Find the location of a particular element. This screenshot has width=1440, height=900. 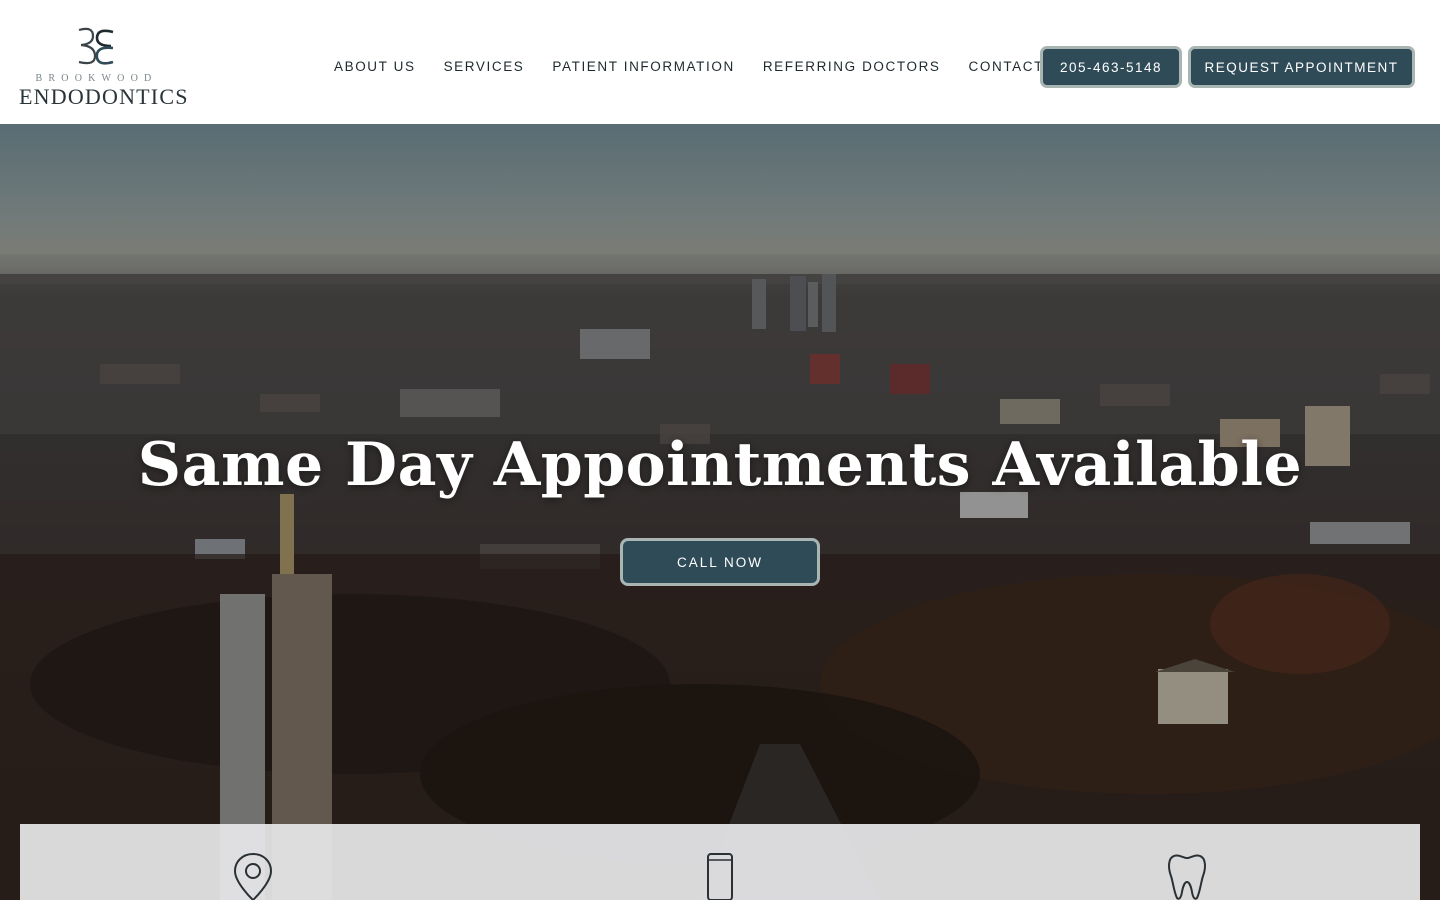

phone-button: 205-463-5148 is located at coordinates (1111, 67).